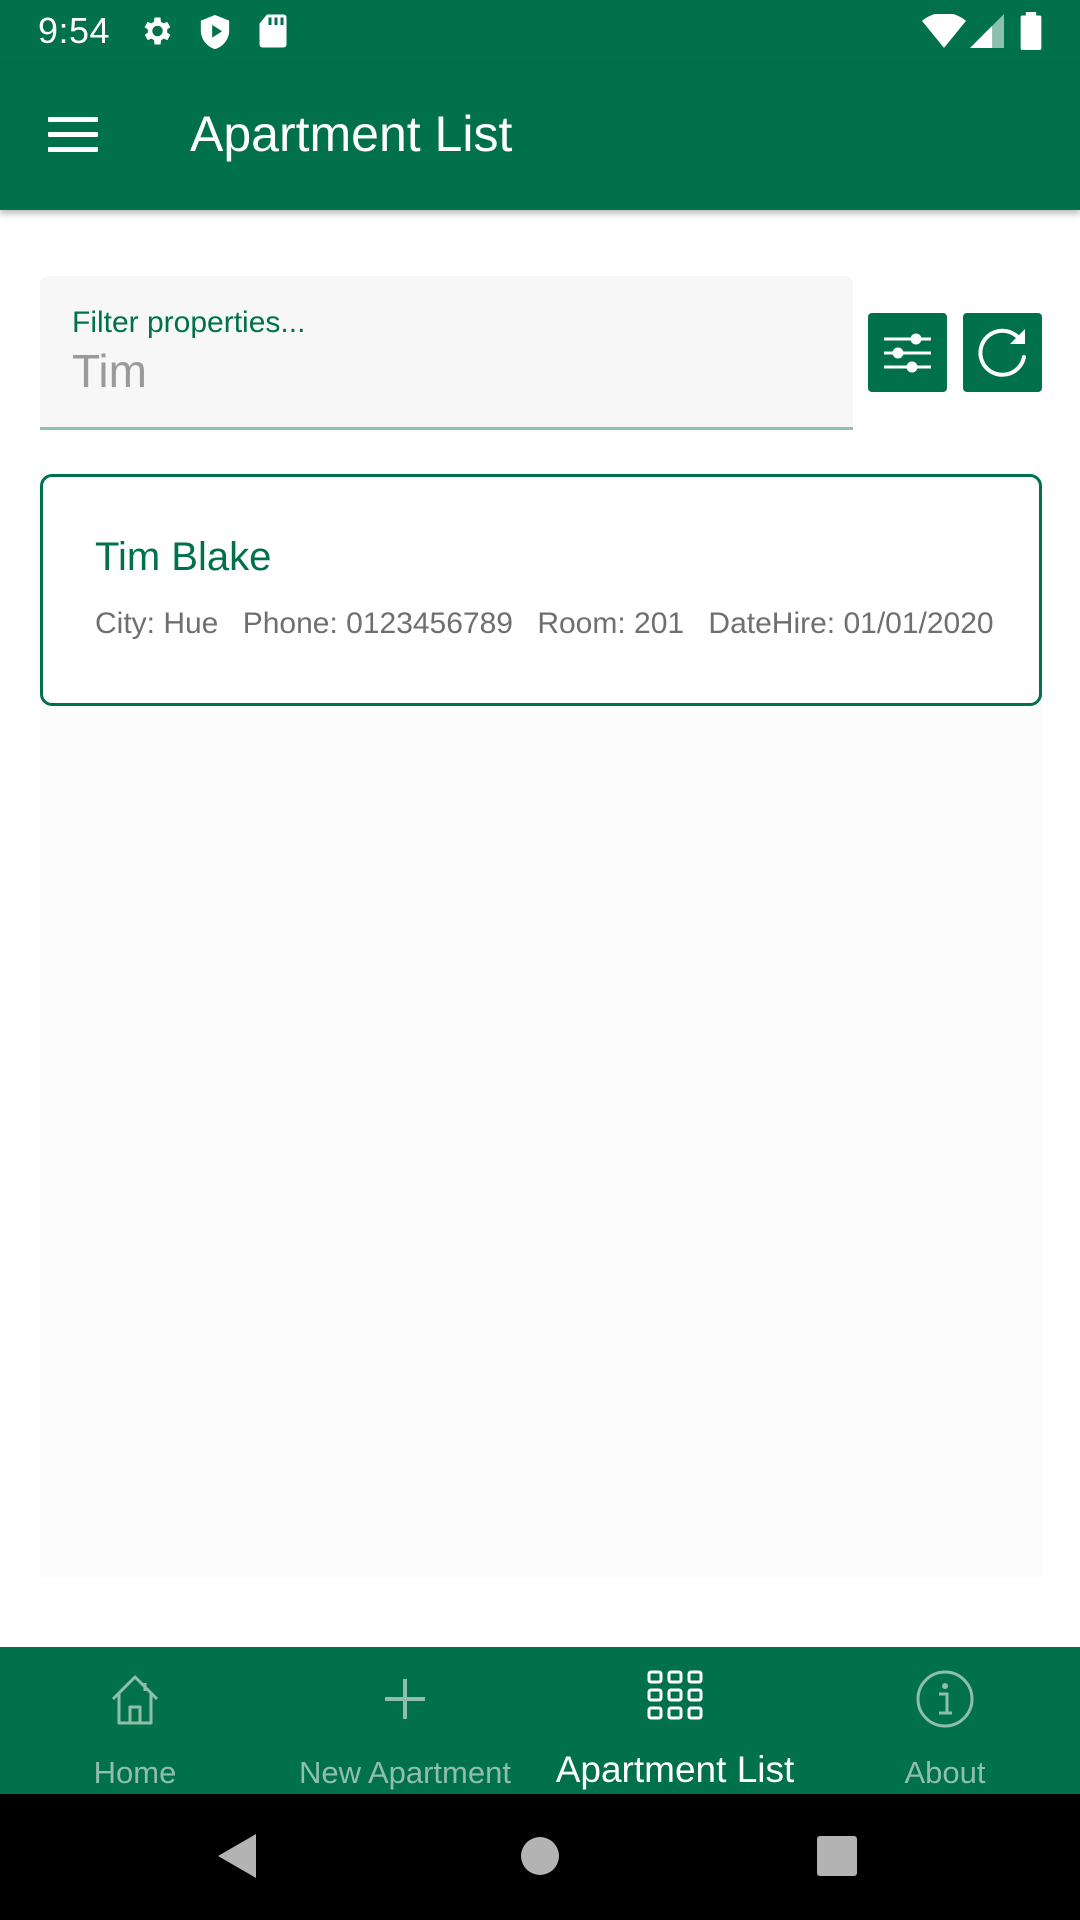 This screenshot has width=1080, height=1920. Describe the element at coordinates (405, 1699) in the screenshot. I see `plus-icon` at that location.